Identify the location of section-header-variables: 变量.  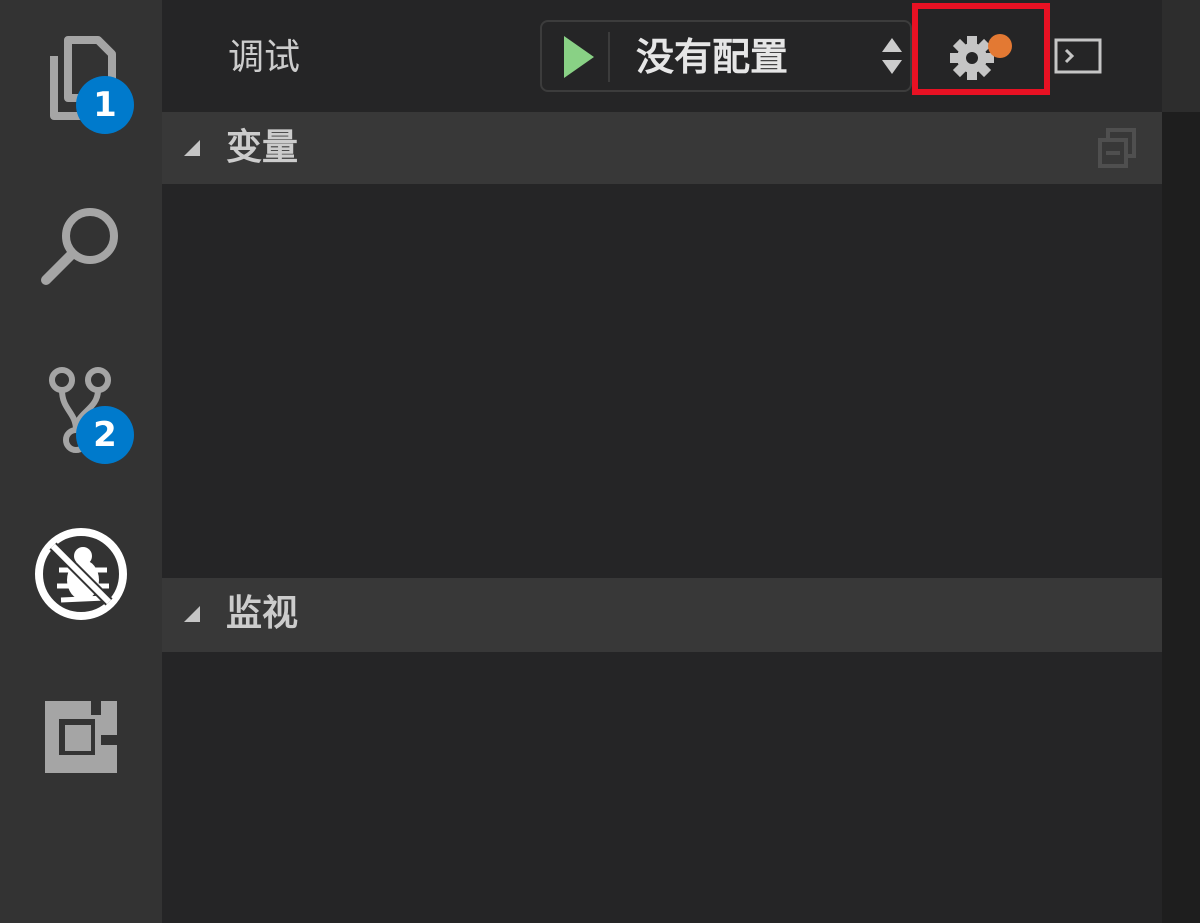
(662, 148).